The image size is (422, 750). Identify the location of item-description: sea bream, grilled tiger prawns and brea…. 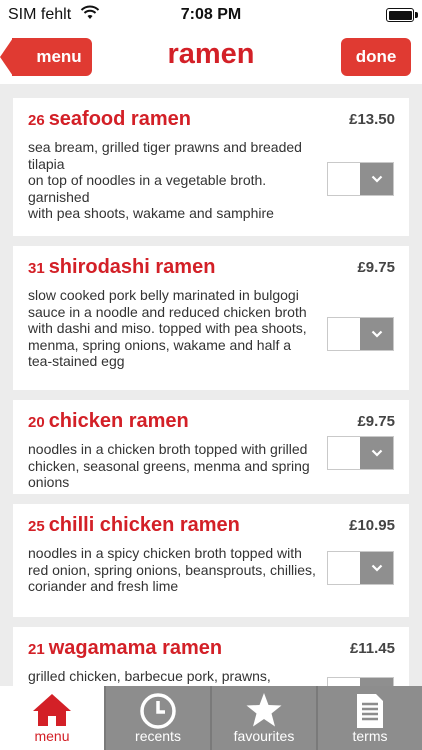
(165, 180).